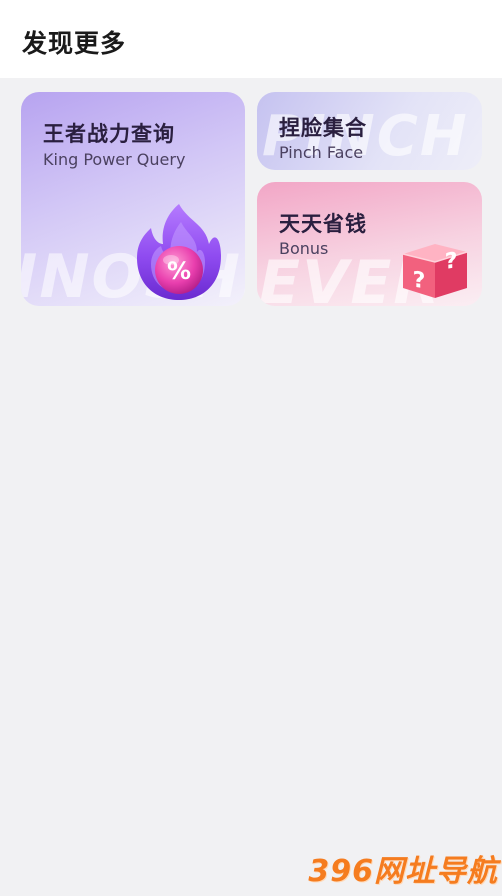 This screenshot has height=896, width=502. What do you see at coordinates (369, 244) in the screenshot?
I see `card-bonus: EVER 天天省钱 Bonus ? ?` at bounding box center [369, 244].